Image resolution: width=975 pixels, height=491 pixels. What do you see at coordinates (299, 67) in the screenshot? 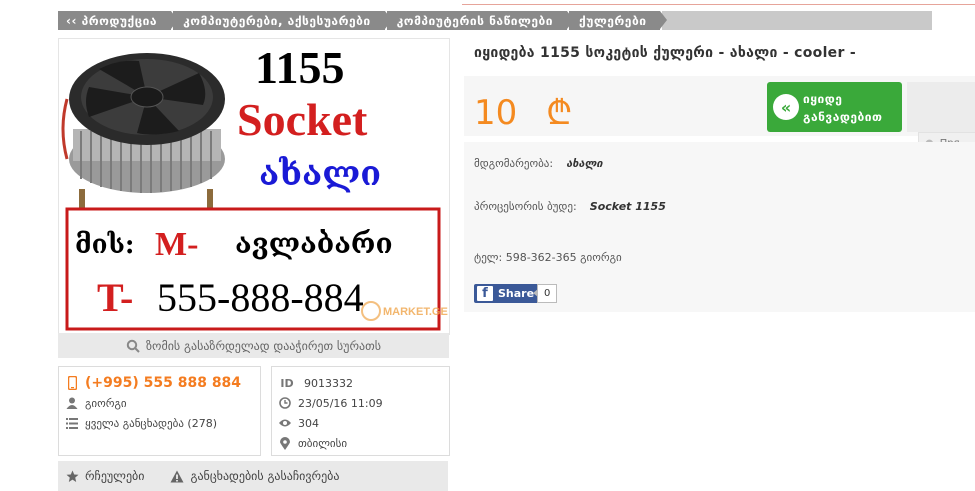
I see `image-text-1155: 1155` at bounding box center [299, 67].